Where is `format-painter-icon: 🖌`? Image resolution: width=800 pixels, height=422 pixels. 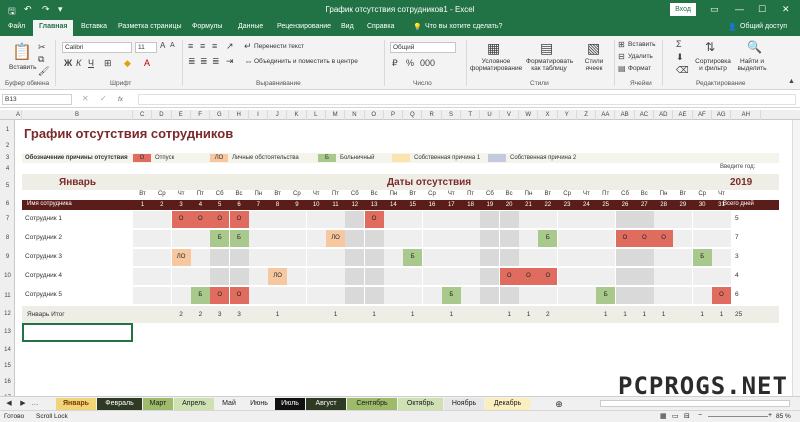 format-painter-icon: 🖌 is located at coordinates (43, 71).